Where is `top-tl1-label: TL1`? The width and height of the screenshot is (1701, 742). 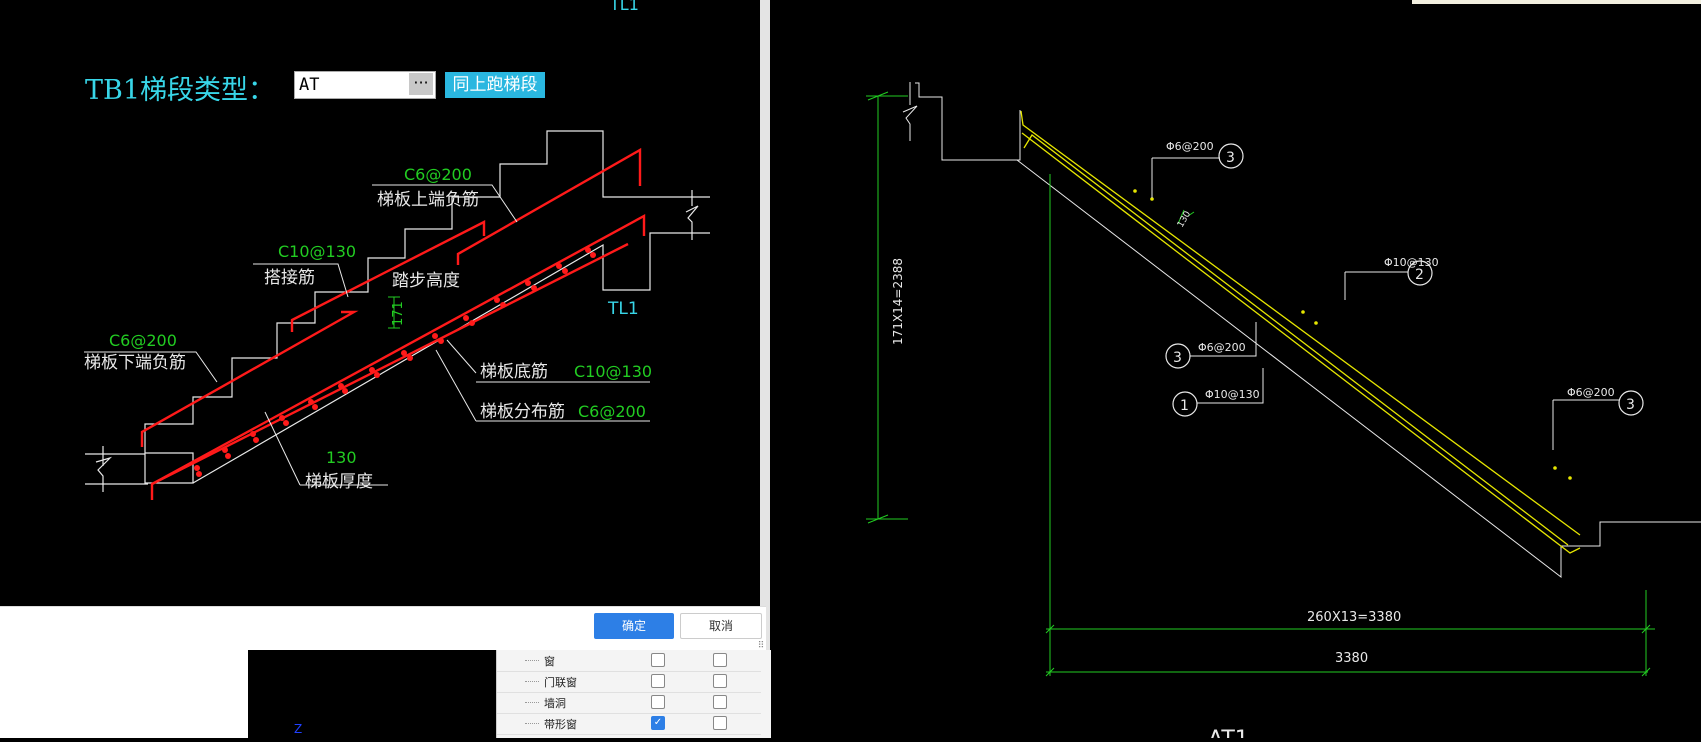 top-tl1-label: TL1 is located at coordinates (624, 7).